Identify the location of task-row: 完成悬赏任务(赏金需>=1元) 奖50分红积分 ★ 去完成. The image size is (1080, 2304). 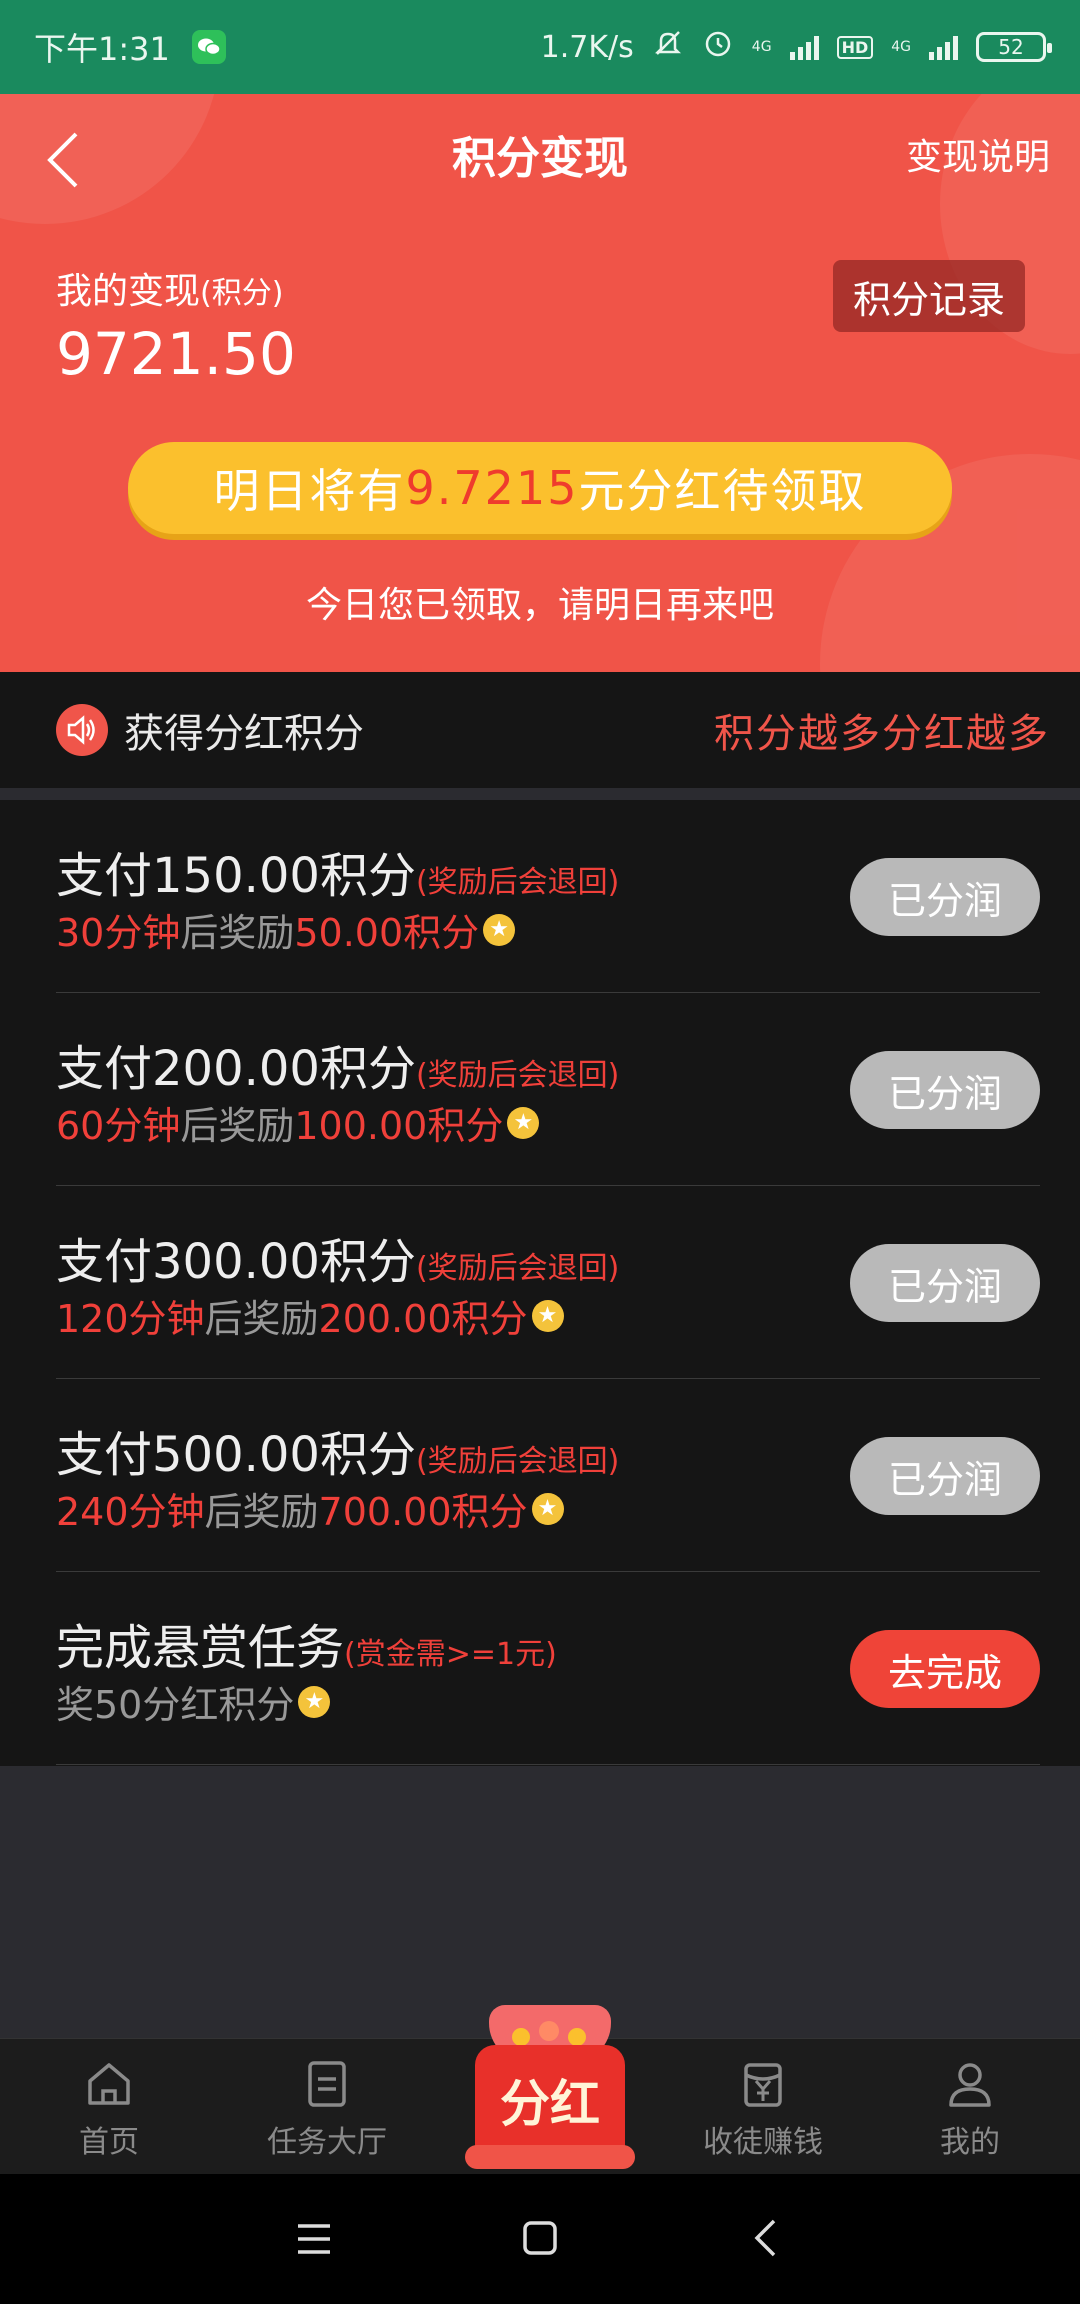
(548, 1668).